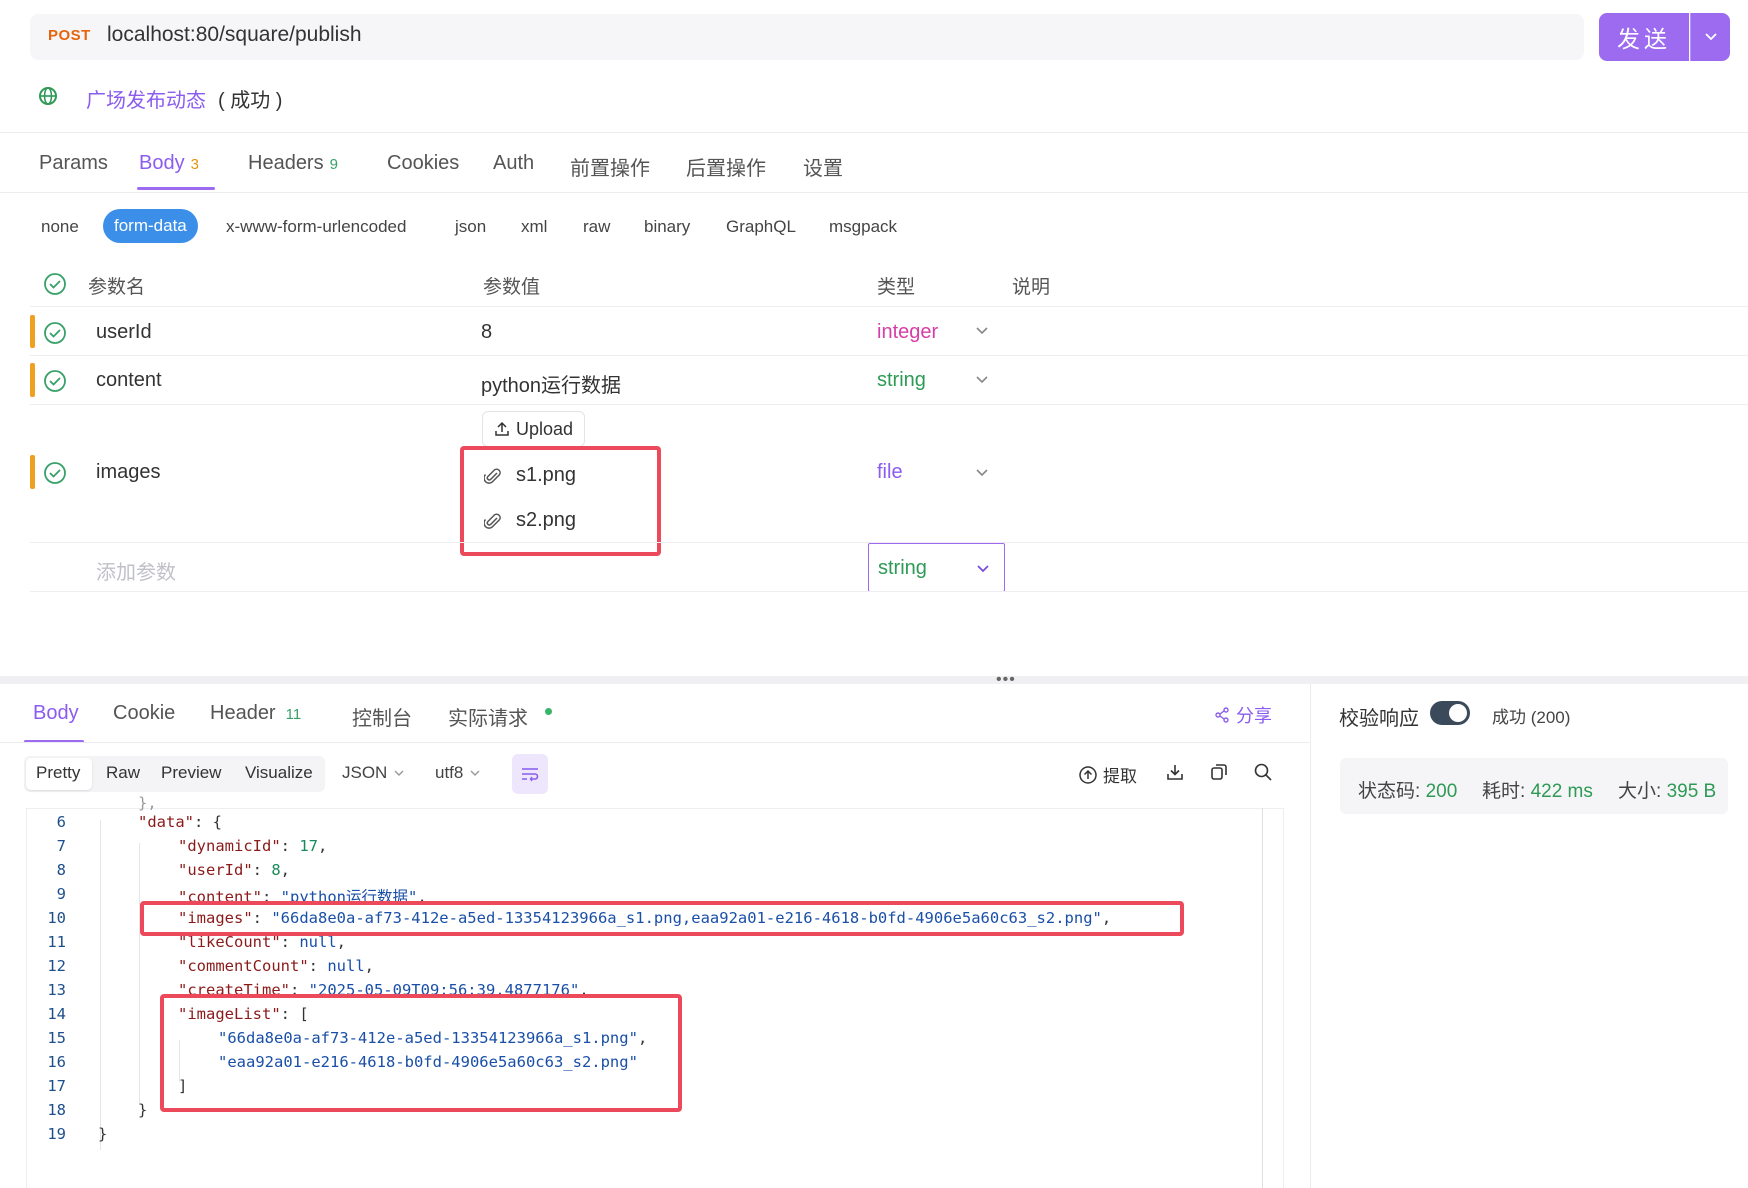 Image resolution: width=1748 pixels, height=1188 pixels. I want to click on param-type-select: integer, so click(907, 332).